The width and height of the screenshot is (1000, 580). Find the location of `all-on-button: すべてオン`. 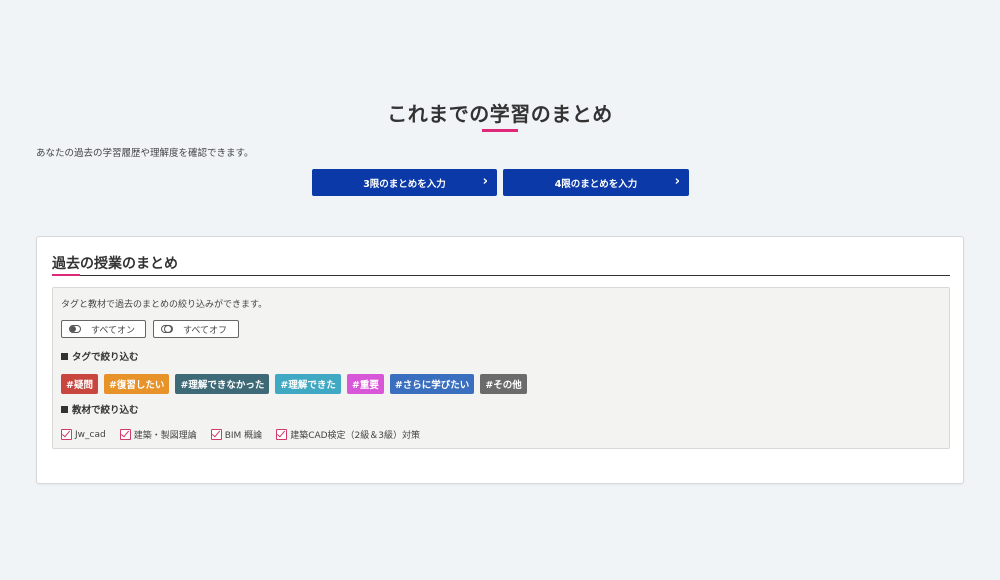

all-on-button: すべてオン is located at coordinates (103, 329).